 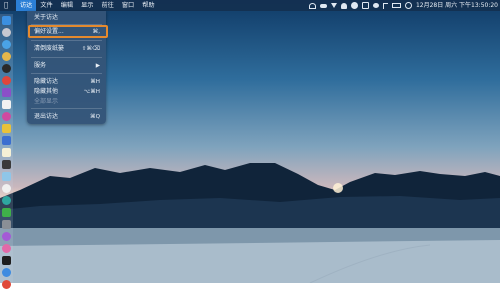 I want to click on menu-item-label: 隐藏其他, so click(x=46, y=91).